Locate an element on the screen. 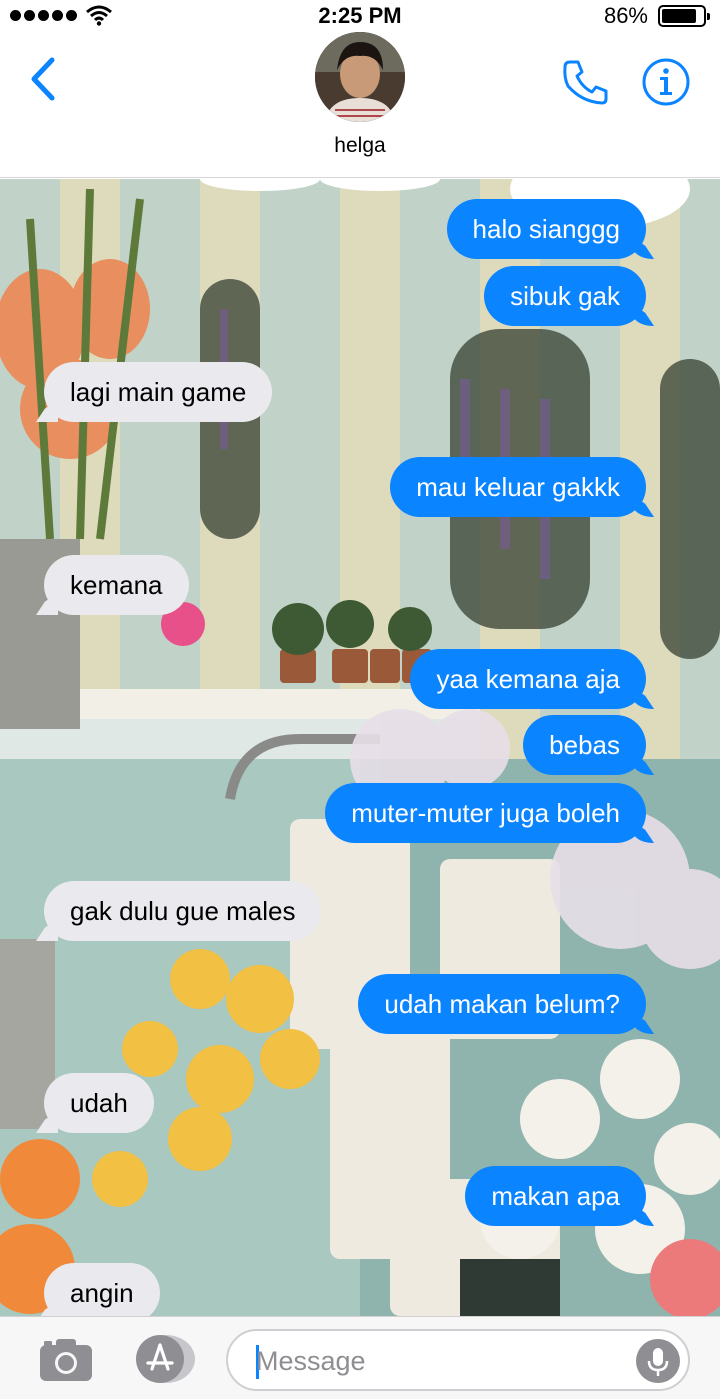  sent-message-bubble: udah makan belum? is located at coordinates (502, 1004).